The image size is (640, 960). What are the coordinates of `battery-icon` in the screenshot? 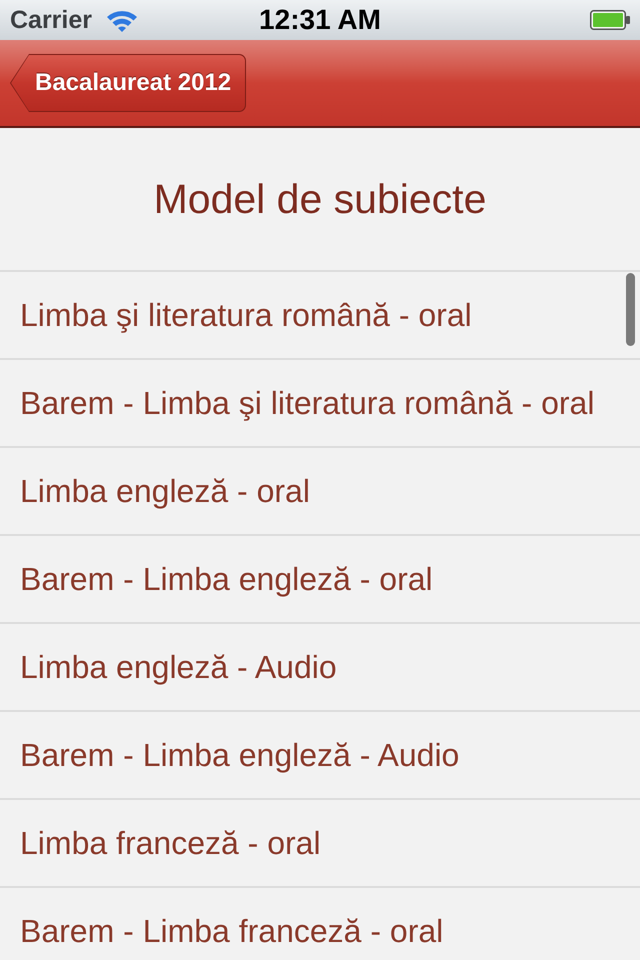 It's located at (610, 20).